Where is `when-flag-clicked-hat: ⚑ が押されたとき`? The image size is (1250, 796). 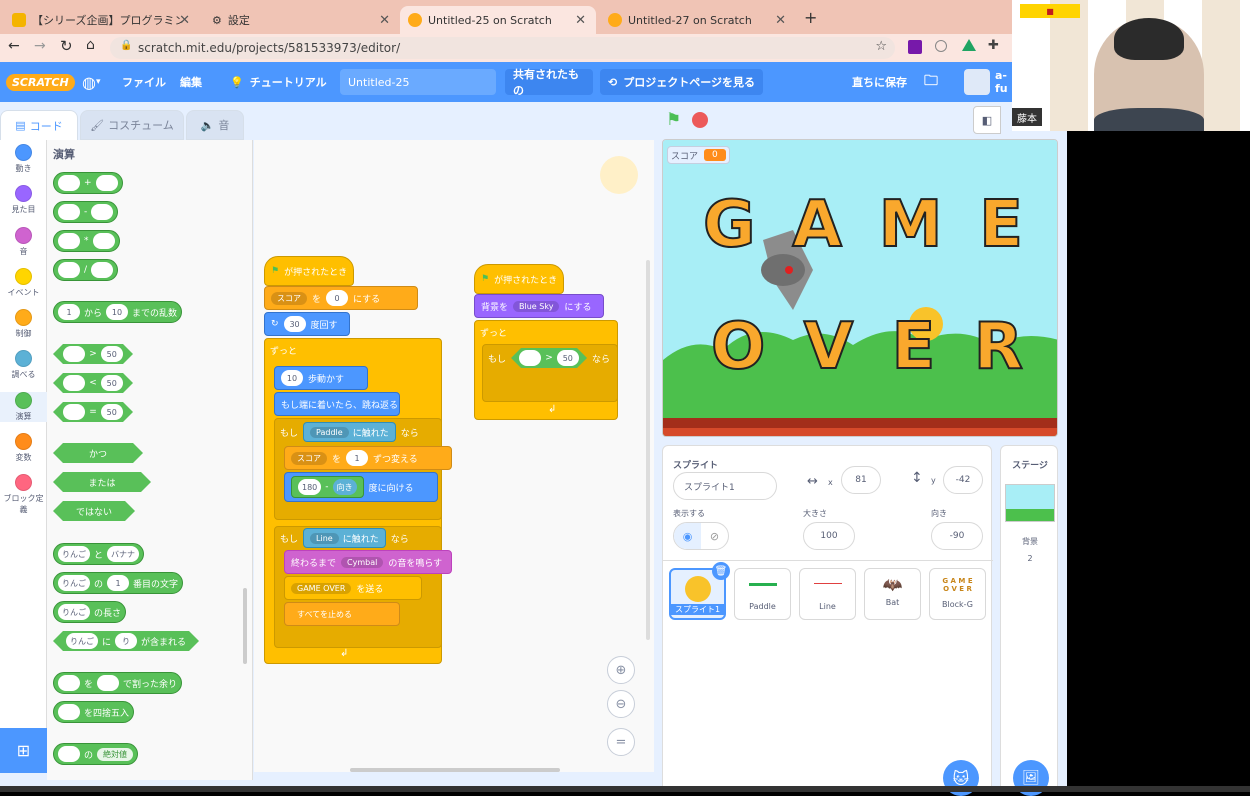
when-flag-clicked-hat: ⚑ が押されたとき is located at coordinates (309, 271).